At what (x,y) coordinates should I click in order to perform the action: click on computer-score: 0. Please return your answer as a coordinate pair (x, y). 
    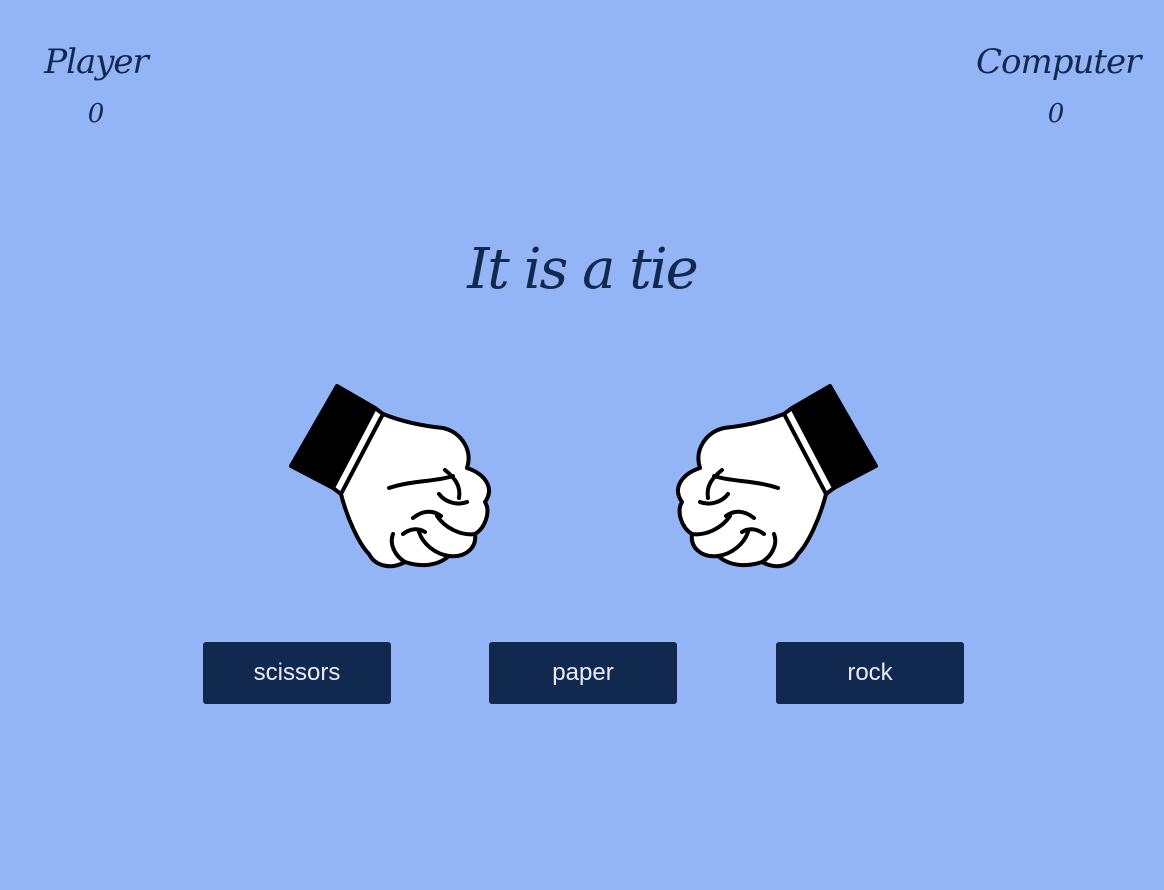
    Looking at the image, I should click on (1056, 114).